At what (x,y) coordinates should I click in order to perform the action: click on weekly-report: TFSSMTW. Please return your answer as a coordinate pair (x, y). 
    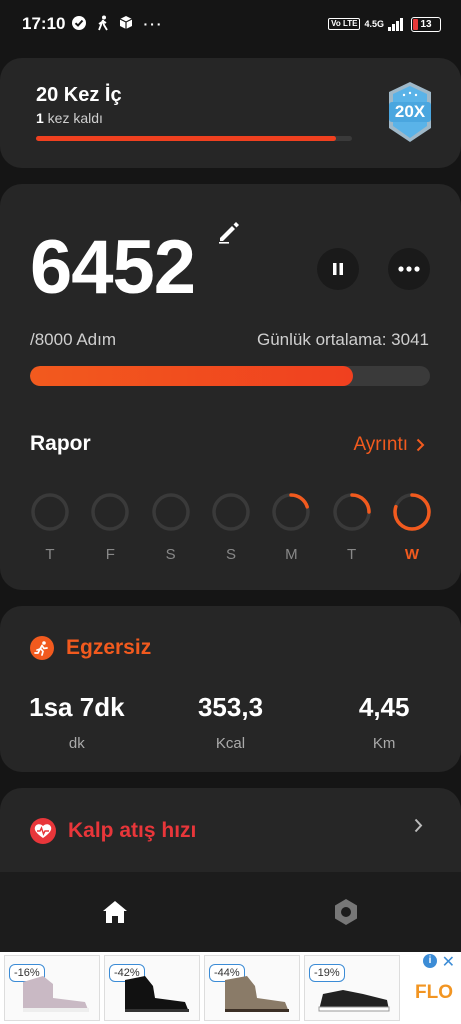
    Looking at the image, I should click on (231, 527).